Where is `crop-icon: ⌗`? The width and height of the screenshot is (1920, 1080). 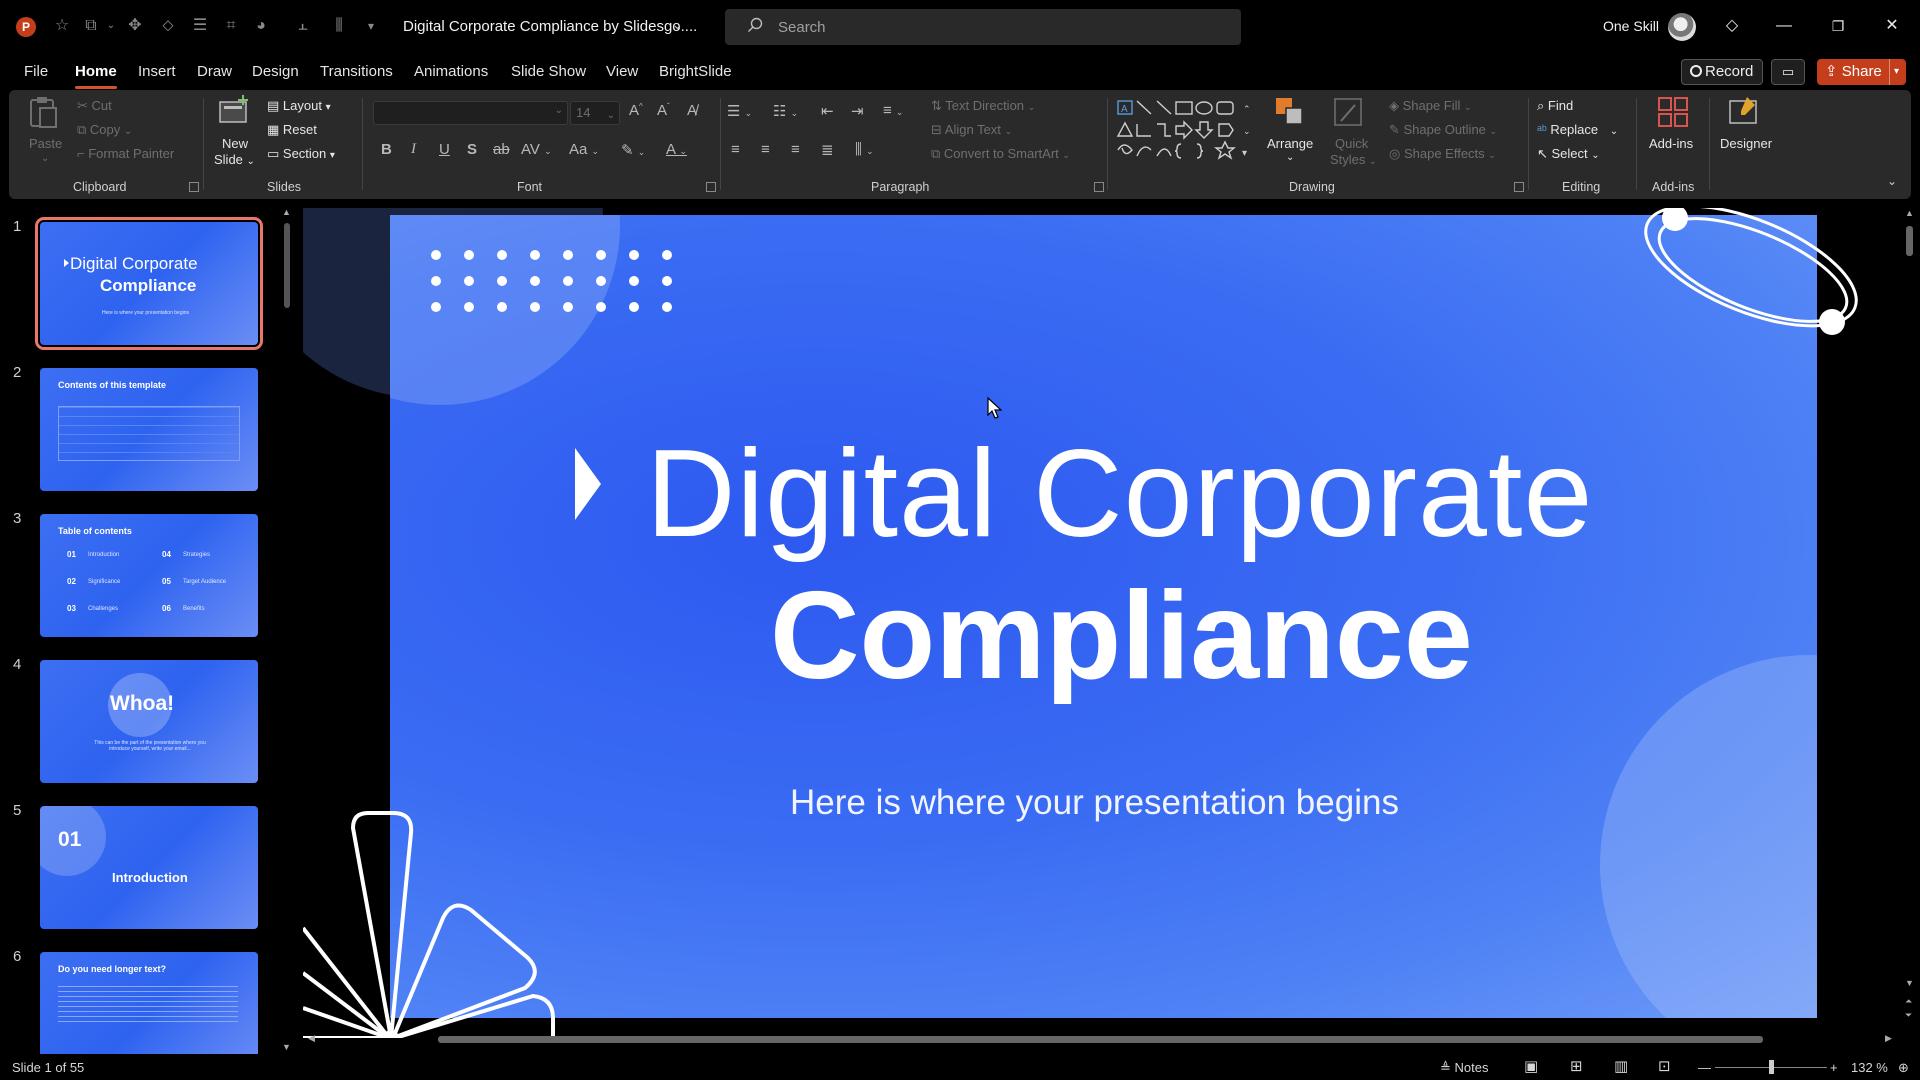
crop-icon: ⌗ is located at coordinates (231, 26).